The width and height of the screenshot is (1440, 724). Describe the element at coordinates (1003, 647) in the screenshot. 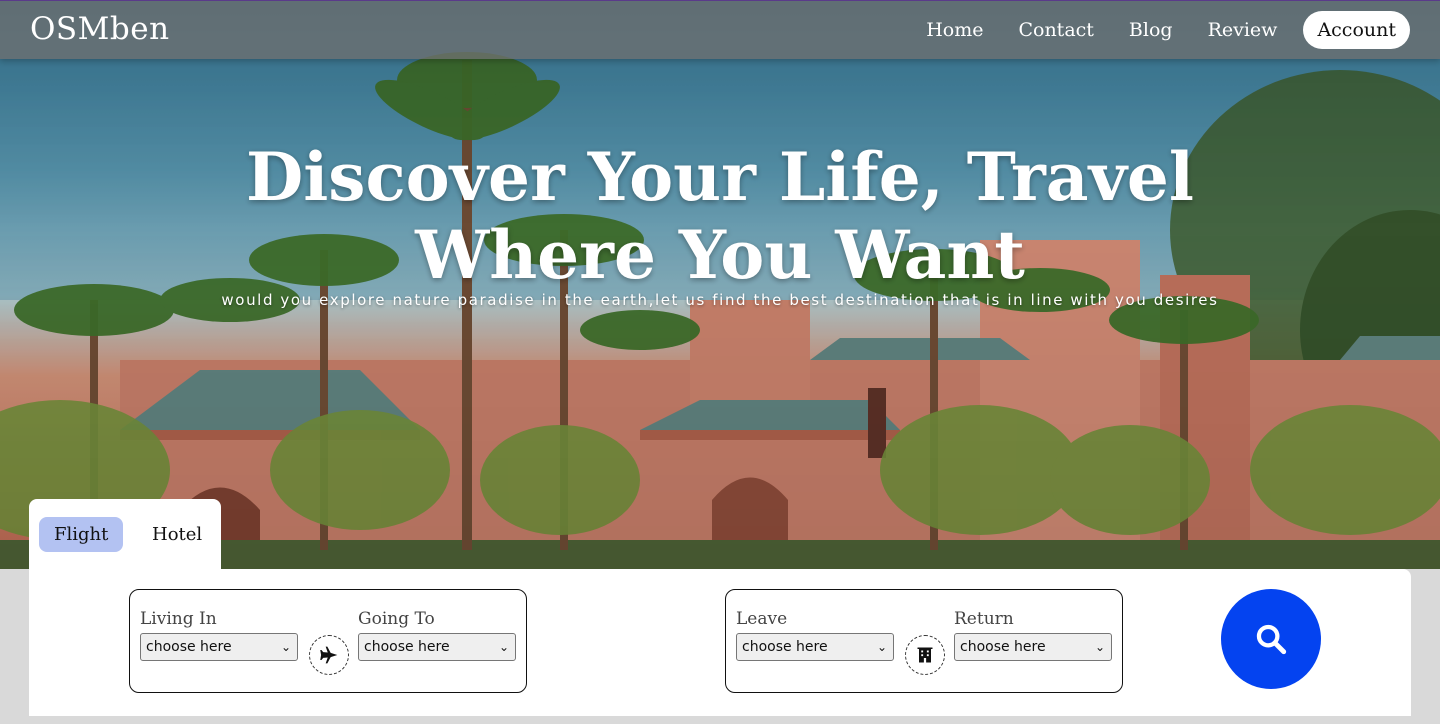

I see `return-value: choose here` at that location.